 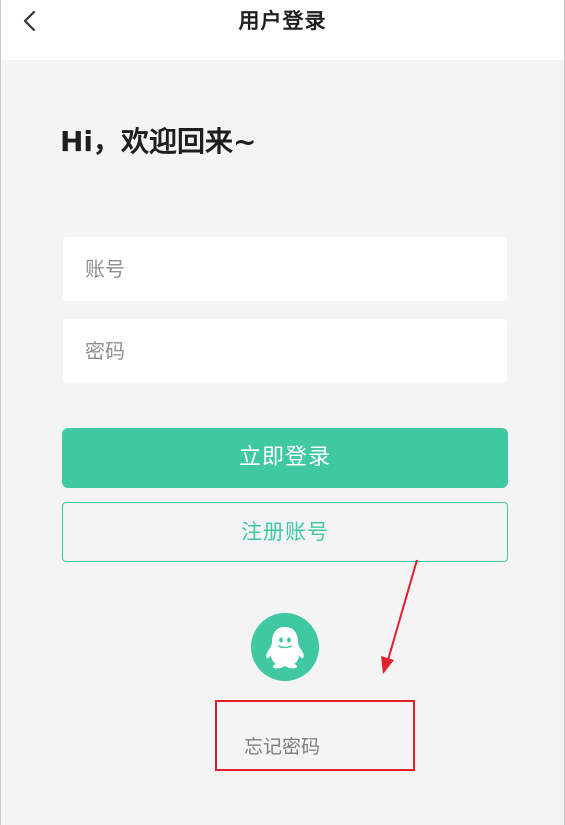 I want to click on navbar: 用户登录, so click(x=282, y=30).